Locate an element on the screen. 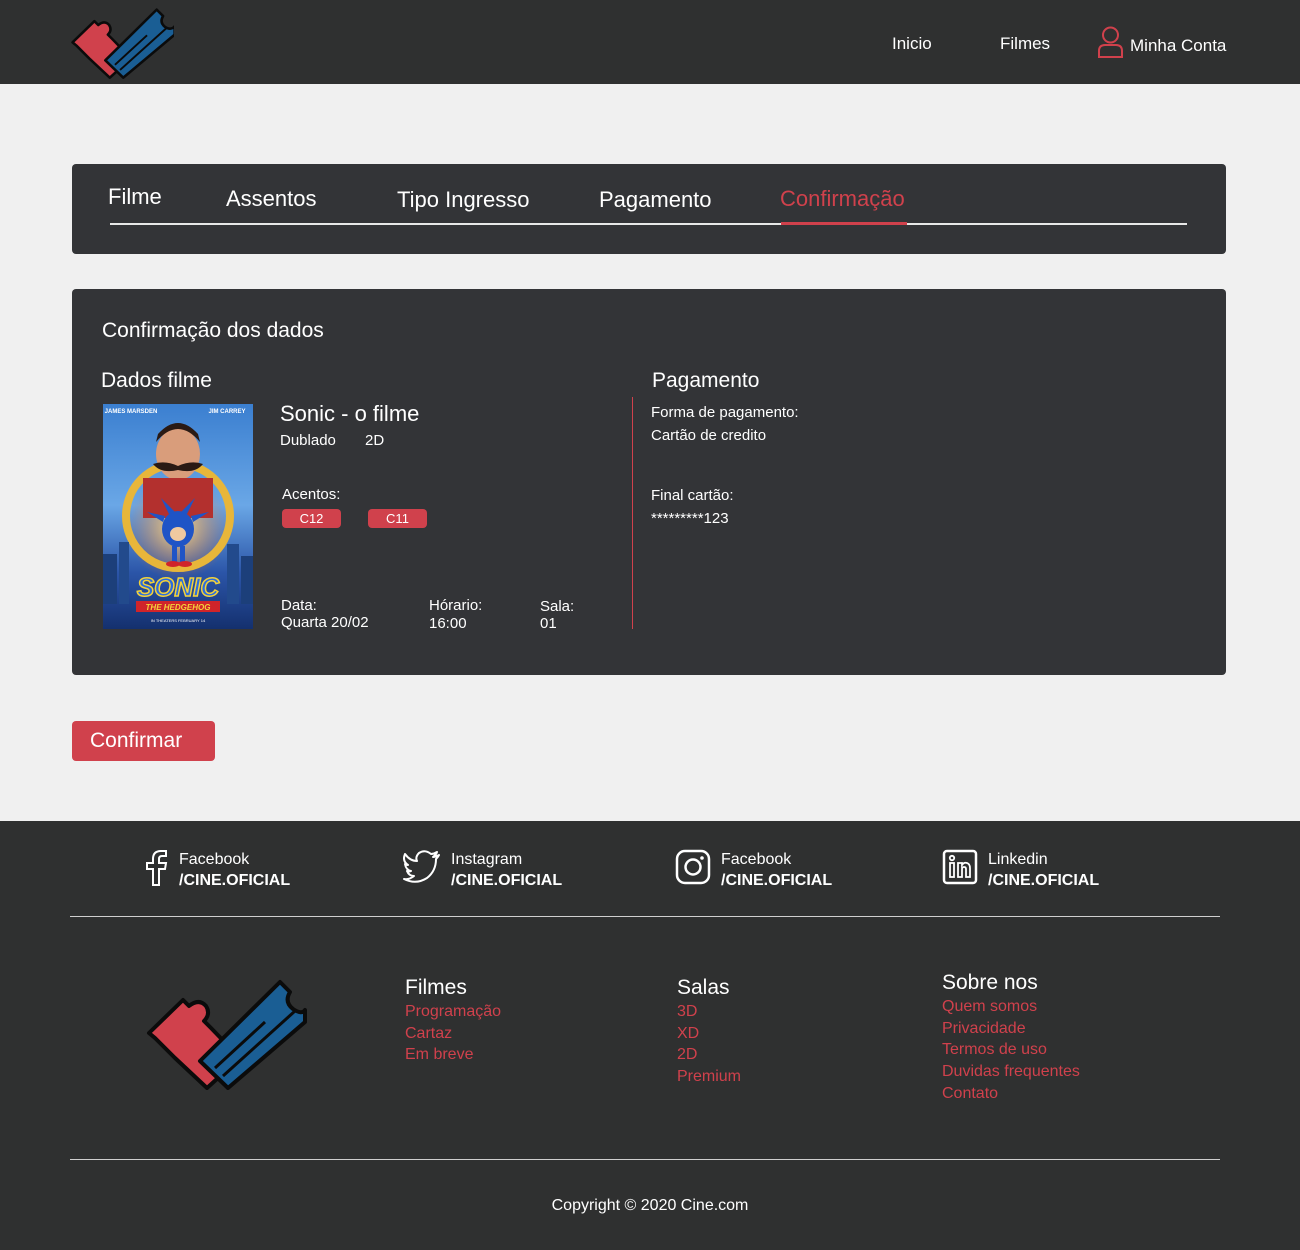  top-header: Inicio Filmes Minha Conta is located at coordinates (650, 42).